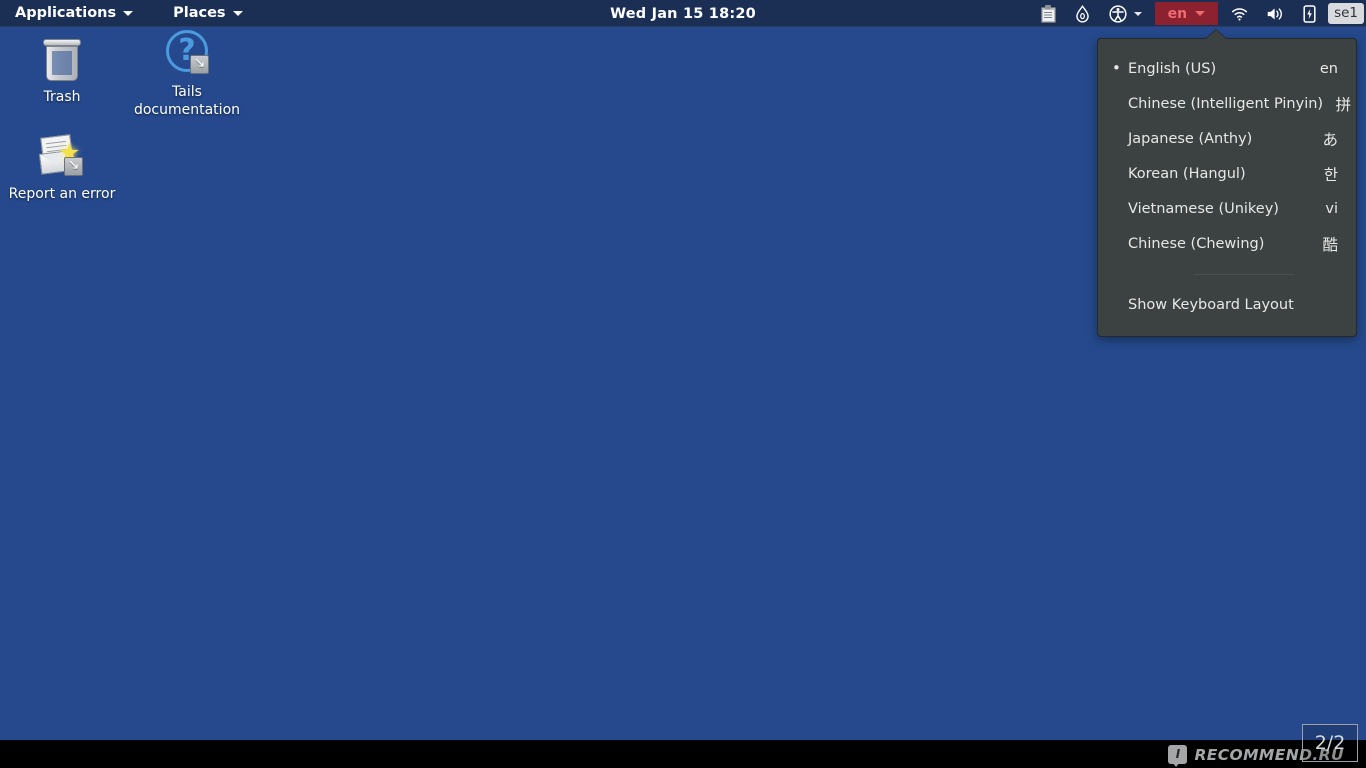 This screenshot has height=768, width=1366. I want to click on desktop-icon-tails-documentation-label-line1: Tails, so click(187, 92).